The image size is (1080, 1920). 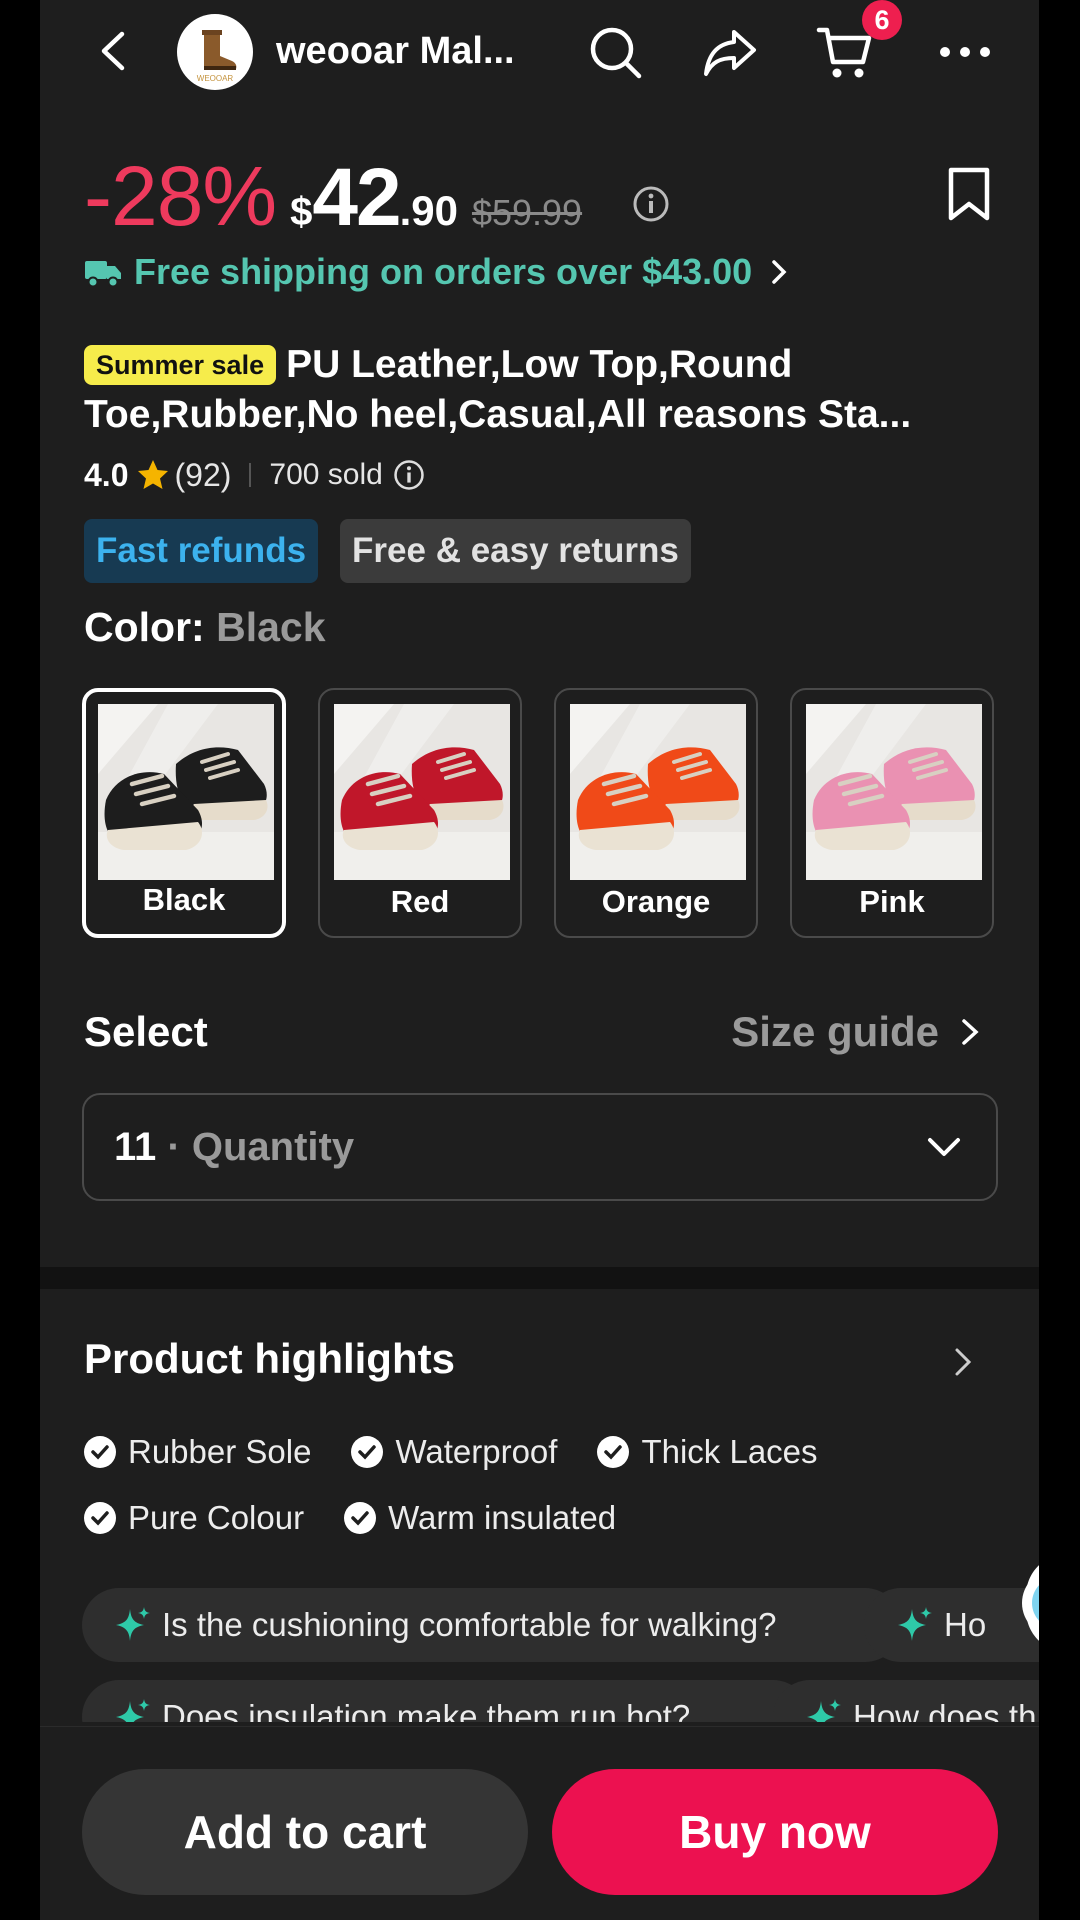 What do you see at coordinates (216, 1517) in the screenshot?
I see `highlight-label: Pure Colour` at bounding box center [216, 1517].